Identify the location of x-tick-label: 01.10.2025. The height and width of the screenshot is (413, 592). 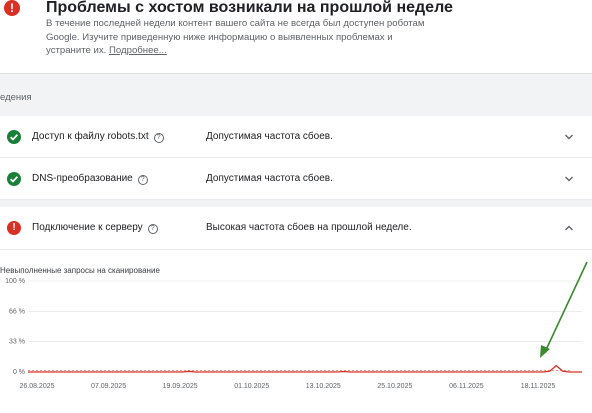
(251, 386).